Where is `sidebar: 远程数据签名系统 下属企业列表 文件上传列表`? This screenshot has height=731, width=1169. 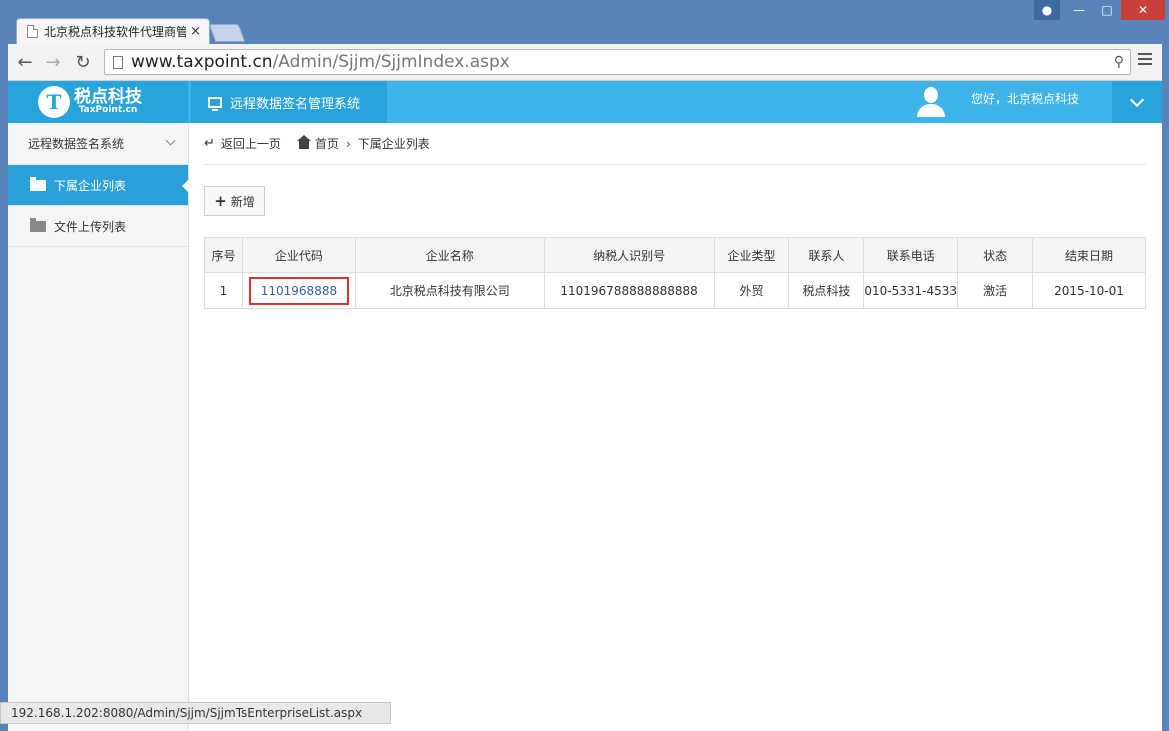
sidebar: 远程数据签名系统 下属企业列表 文件上传列表 is located at coordinates (98, 427).